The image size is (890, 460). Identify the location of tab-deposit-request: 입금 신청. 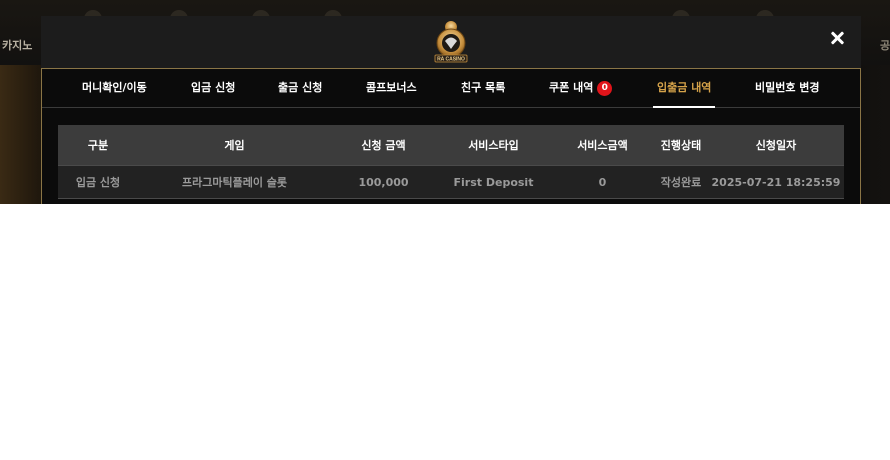
(213, 88).